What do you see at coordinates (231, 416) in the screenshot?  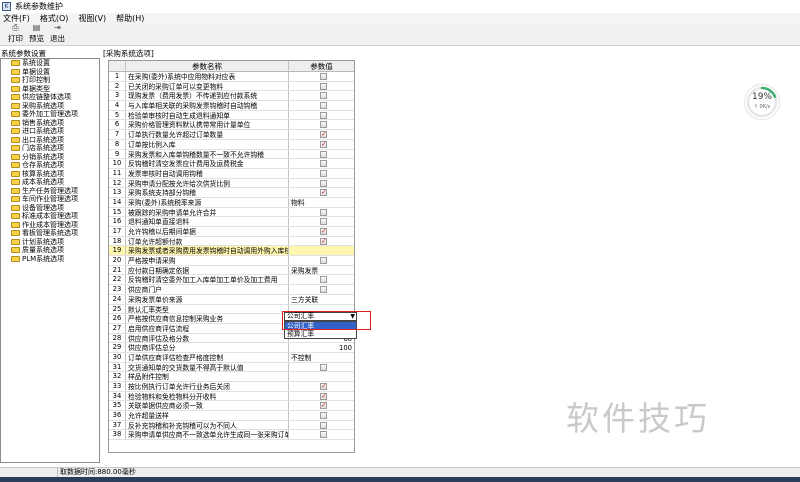 I see `table-row: 36 允许超量送样` at bounding box center [231, 416].